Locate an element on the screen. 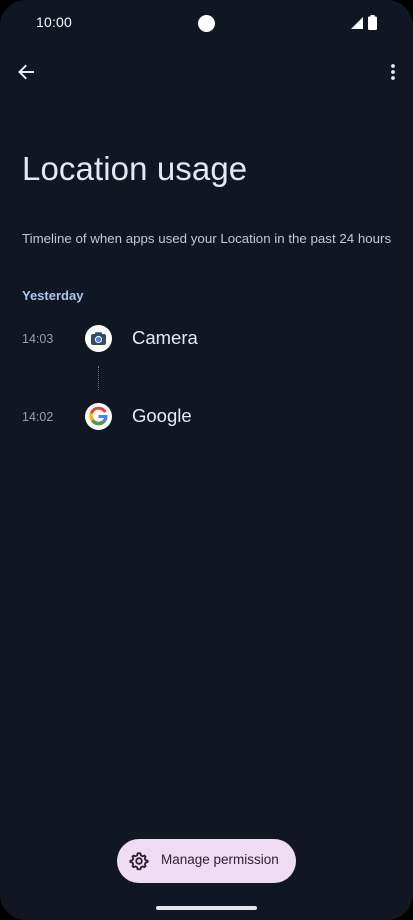  timeline-entry-app-name: Google is located at coordinates (162, 415).